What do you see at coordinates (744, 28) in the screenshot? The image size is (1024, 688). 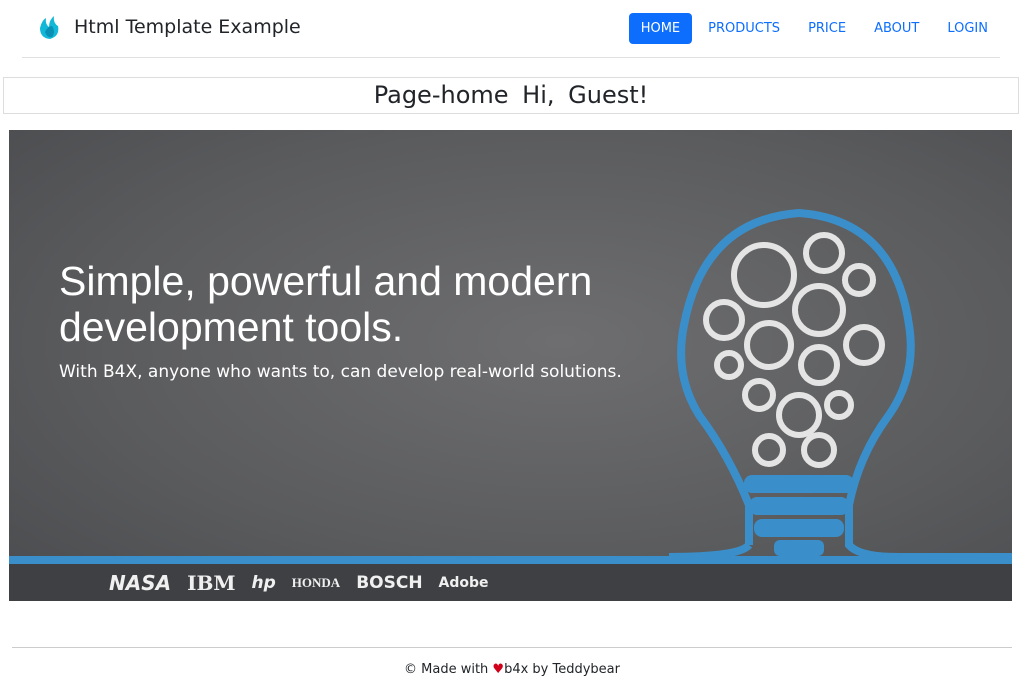 I see `nav-products: PRODUCTS` at bounding box center [744, 28].